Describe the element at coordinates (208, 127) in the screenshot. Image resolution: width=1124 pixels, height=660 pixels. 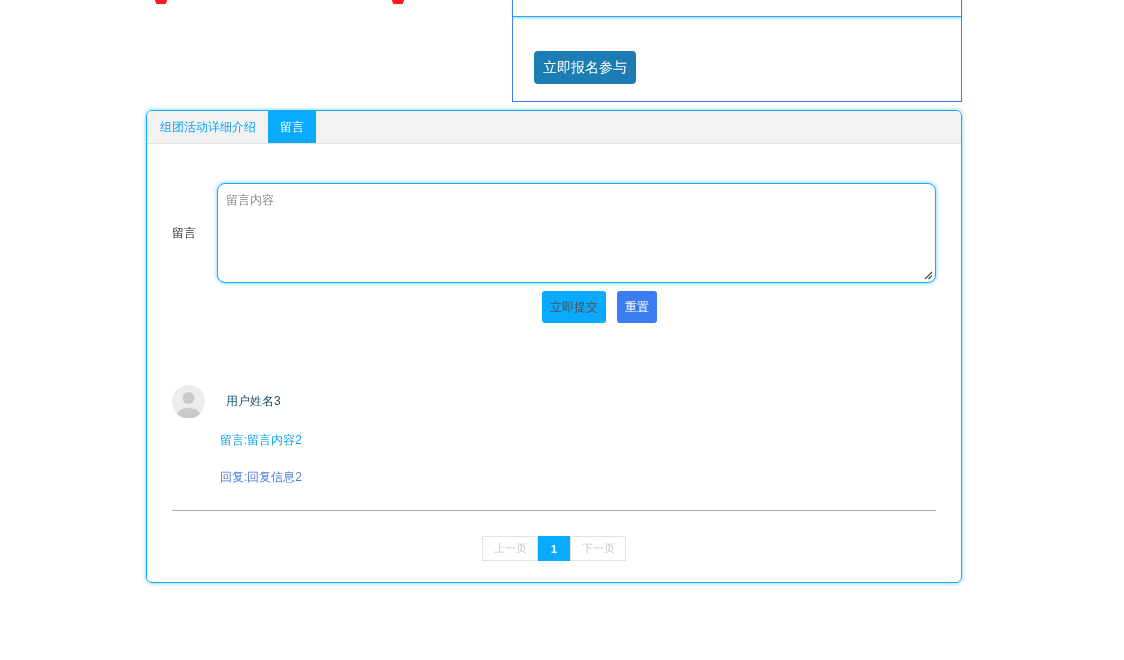
I see `tab: 组团活动详细介绍` at that location.